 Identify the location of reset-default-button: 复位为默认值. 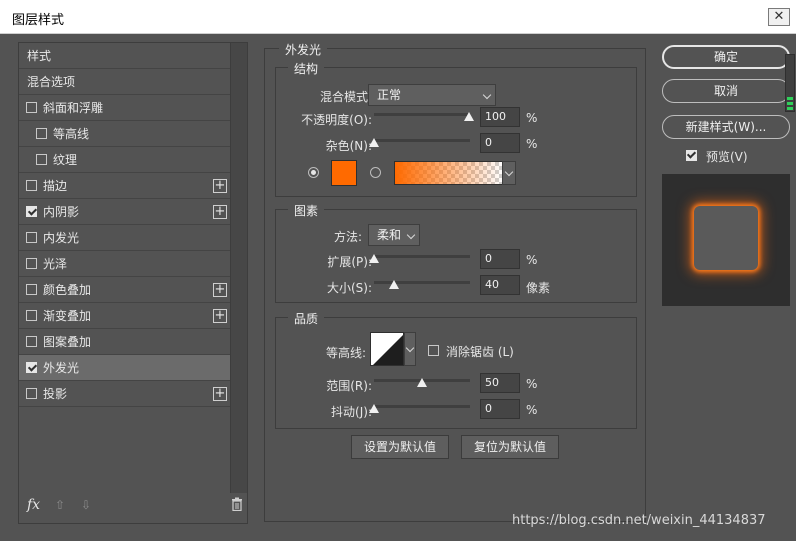
(510, 447).